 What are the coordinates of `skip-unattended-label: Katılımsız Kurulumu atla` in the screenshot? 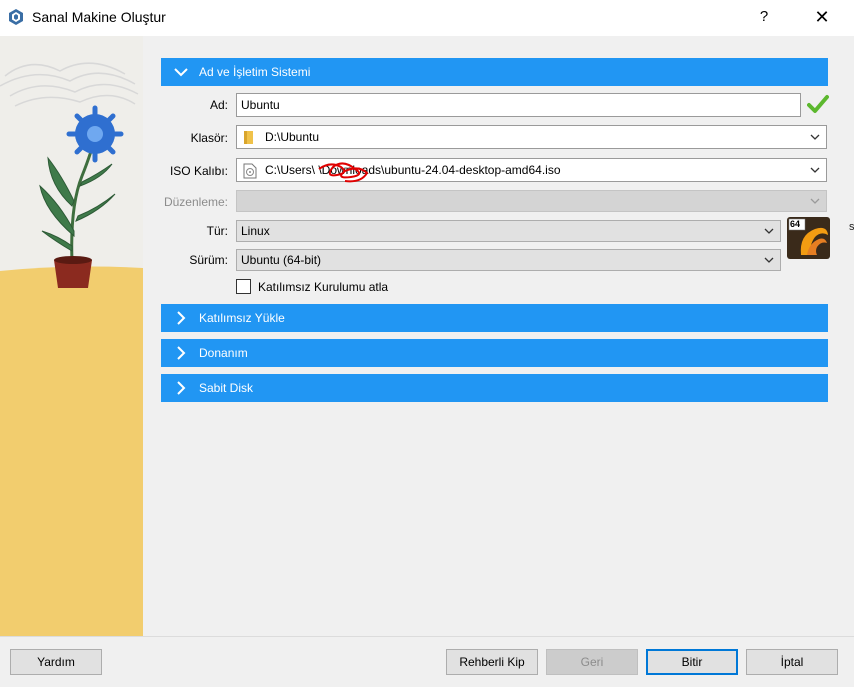 It's located at (323, 287).